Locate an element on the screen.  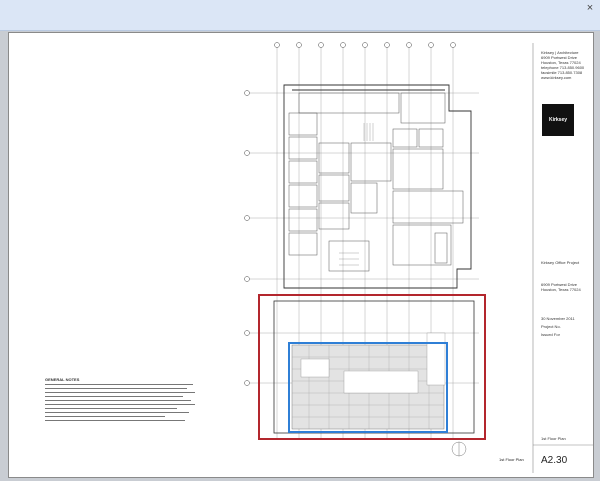
project-number-label: Project No. is located at coordinates (551, 326).